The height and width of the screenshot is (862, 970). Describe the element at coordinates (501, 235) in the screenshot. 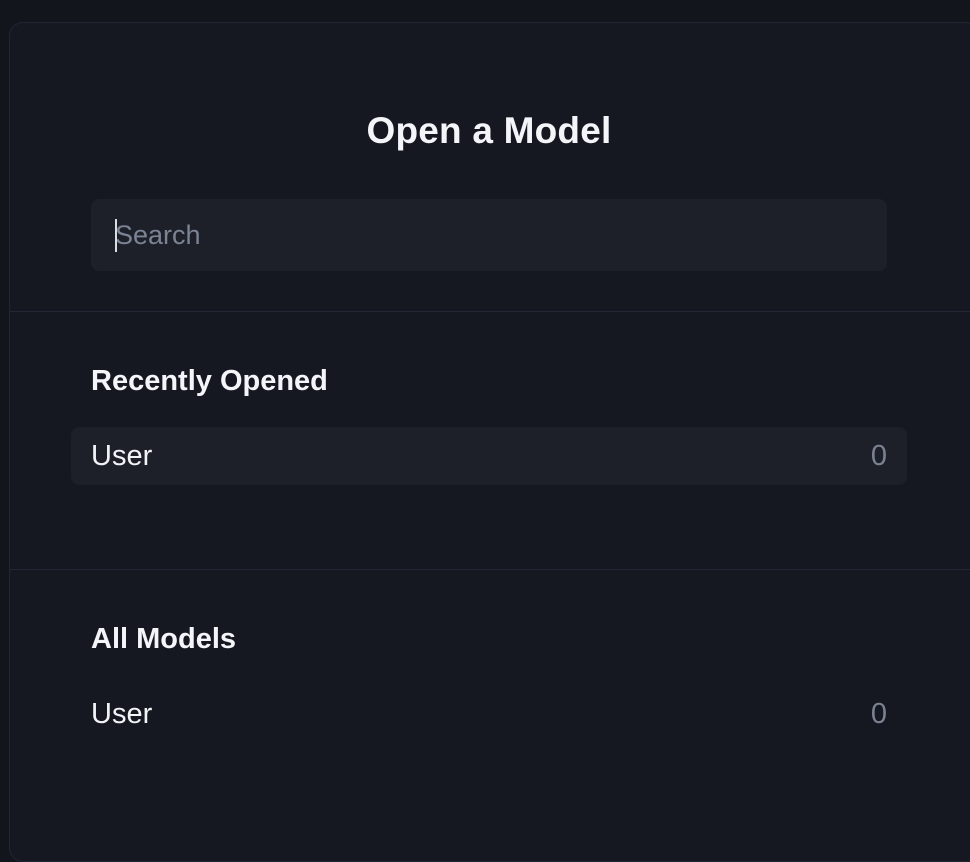

I see `search-input` at that location.